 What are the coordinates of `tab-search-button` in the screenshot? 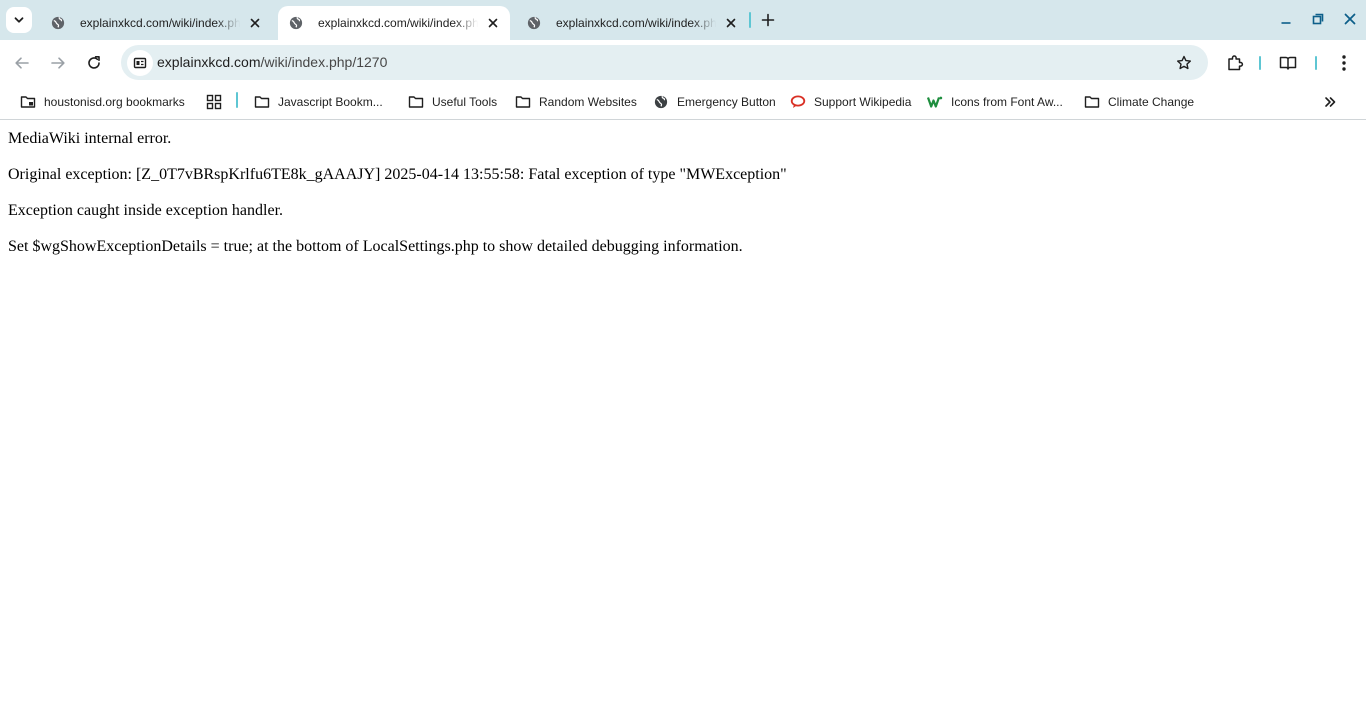 It's located at (19, 20).